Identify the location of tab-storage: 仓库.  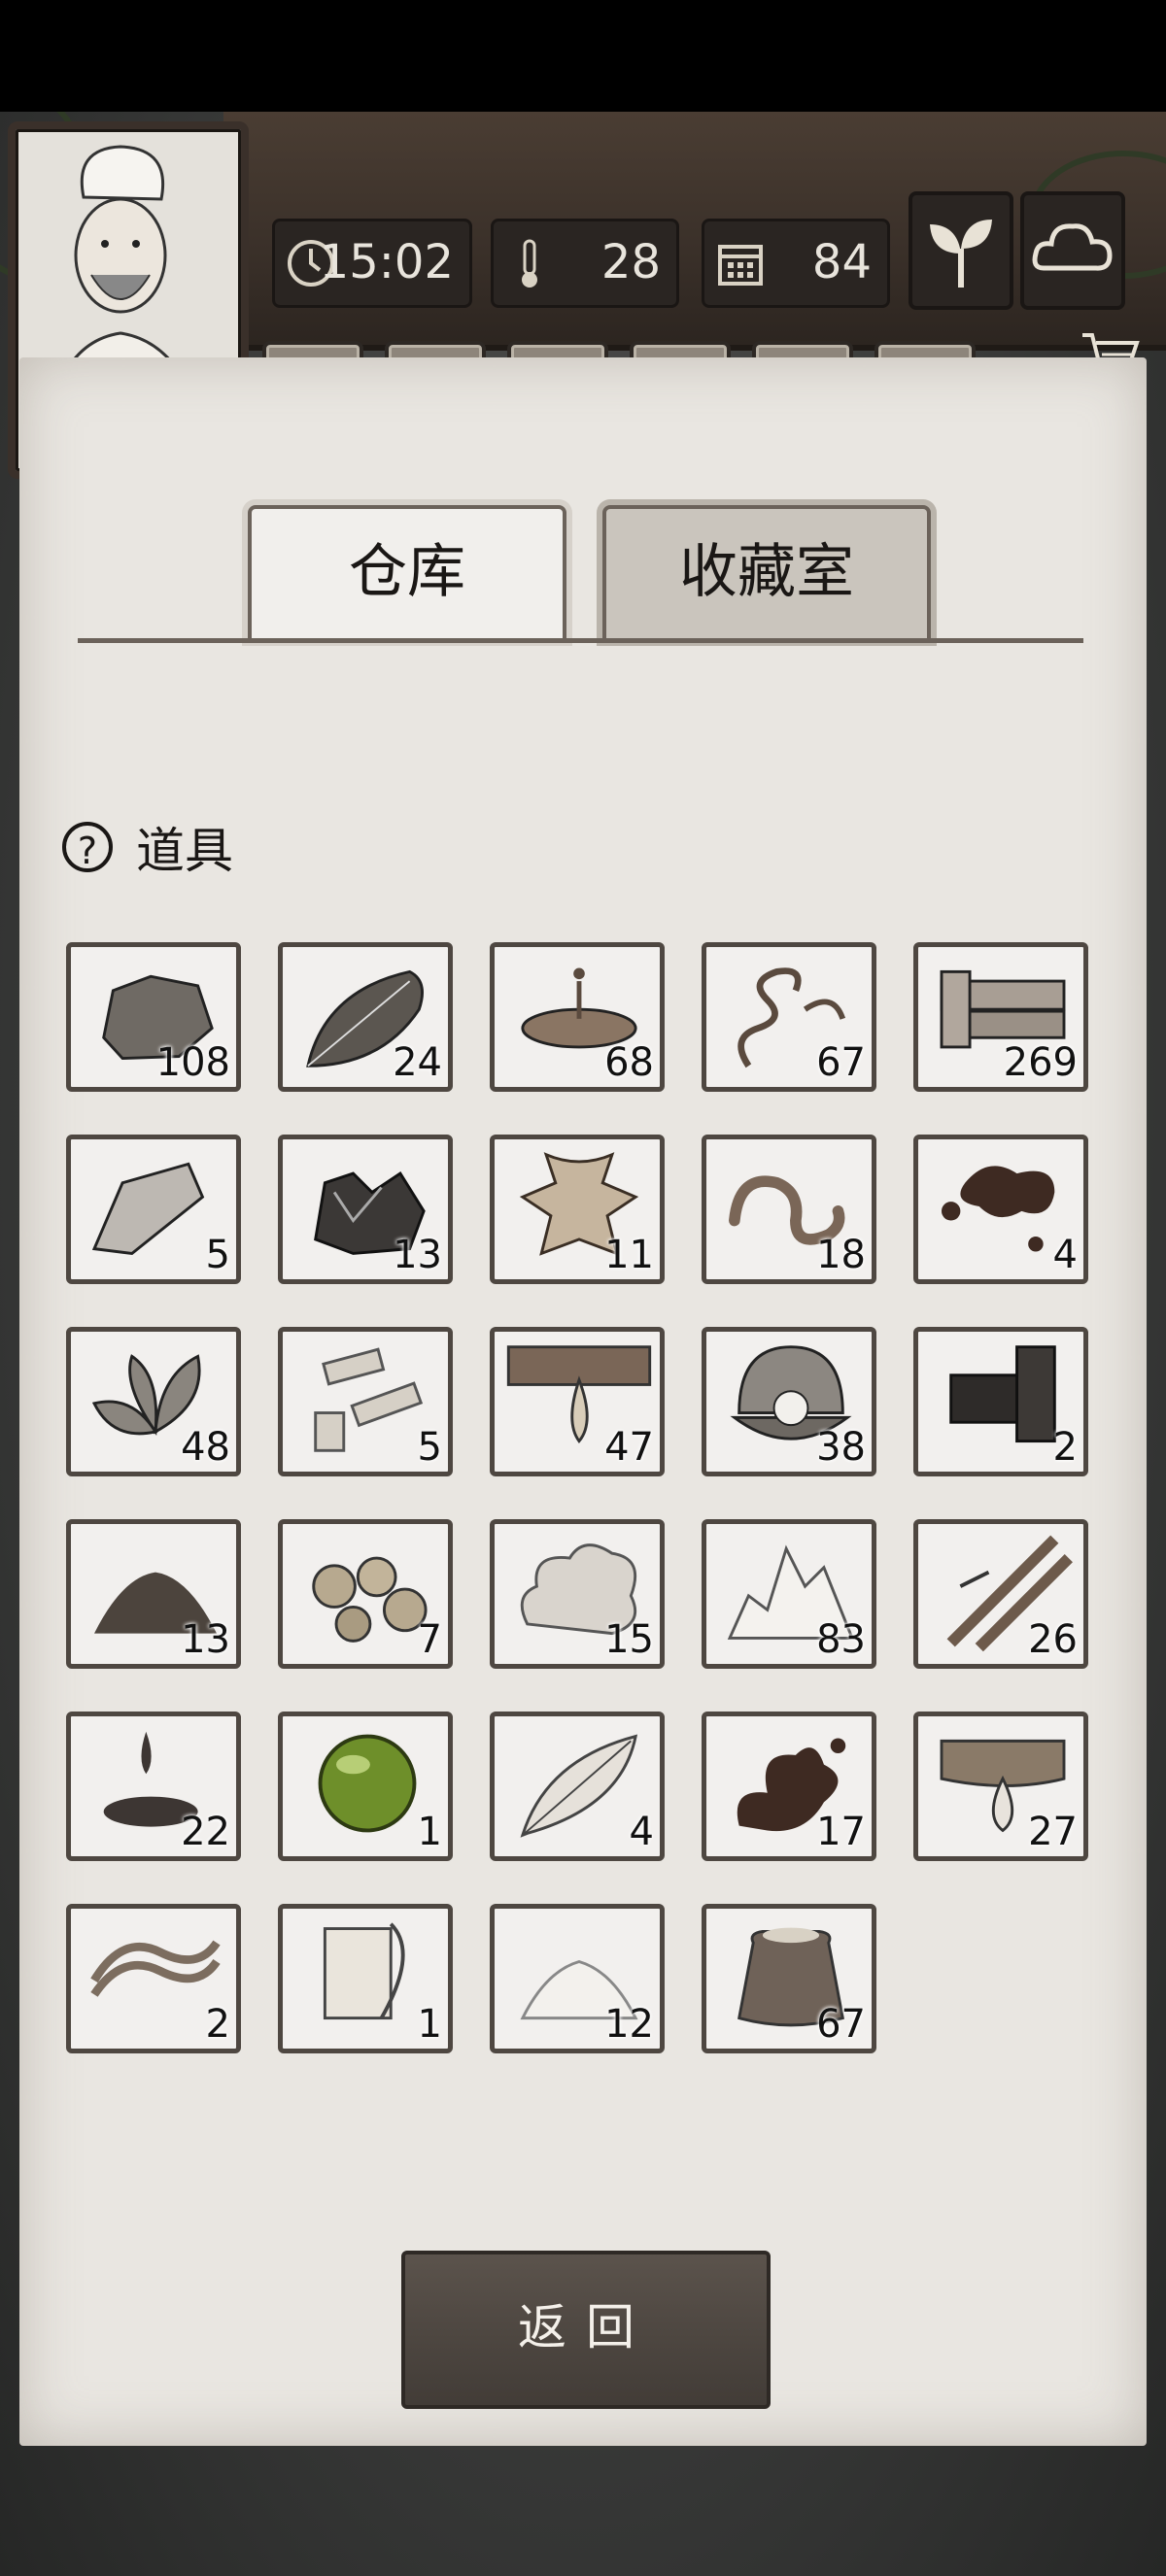
(407, 572).